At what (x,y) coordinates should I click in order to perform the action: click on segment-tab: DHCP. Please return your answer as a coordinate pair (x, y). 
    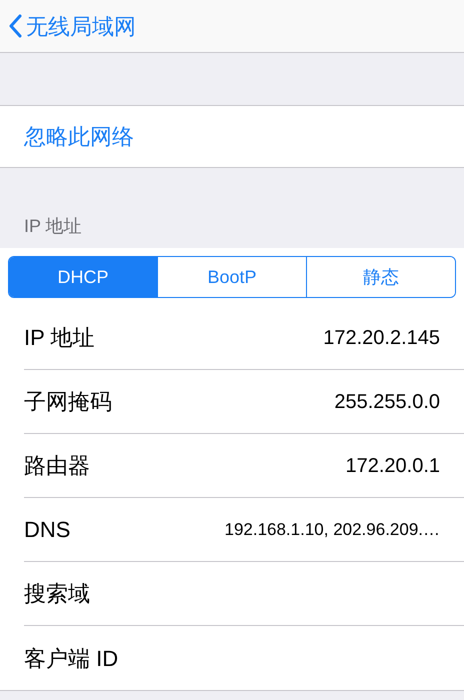
    Looking at the image, I should click on (83, 277).